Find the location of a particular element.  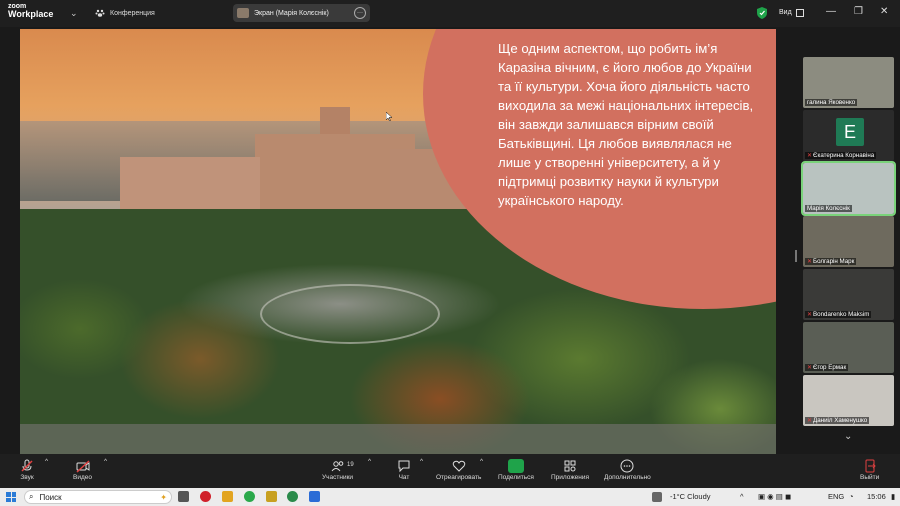

chat-options-caret: ^ is located at coordinates (421, 461).